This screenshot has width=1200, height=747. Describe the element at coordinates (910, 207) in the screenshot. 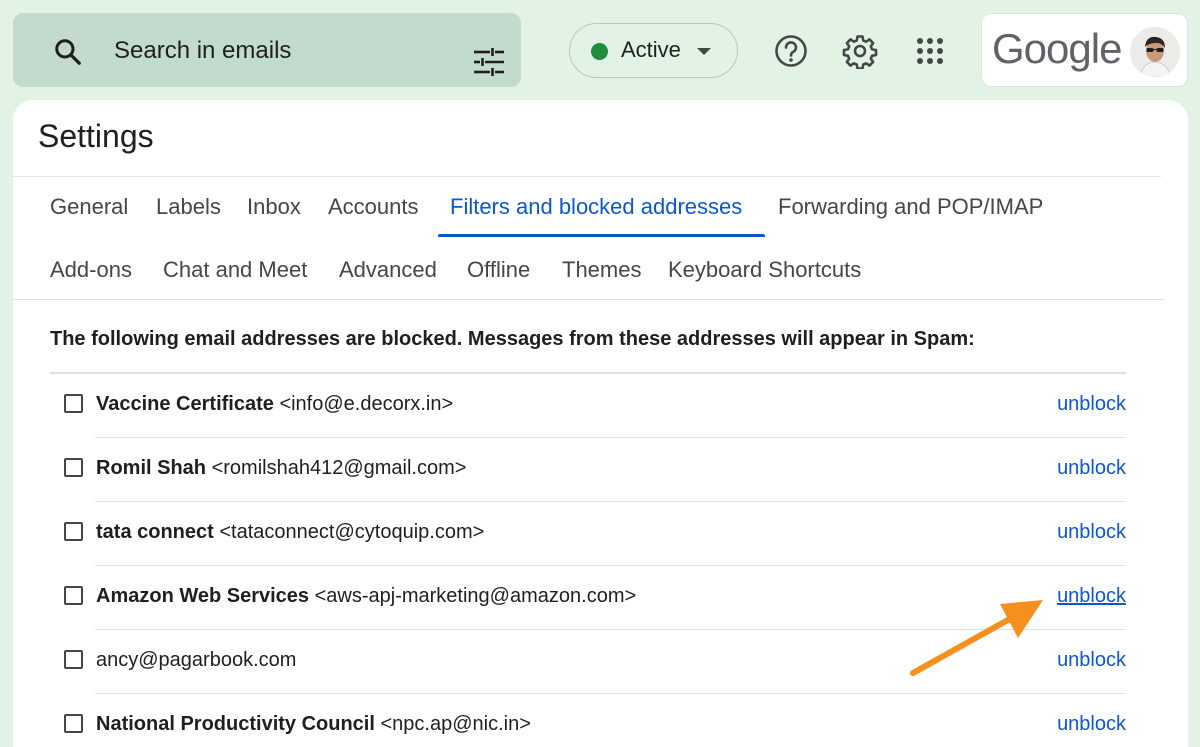

I see `tab-forwarding-and-pop-imap: Forwarding and POP/IMAP` at that location.